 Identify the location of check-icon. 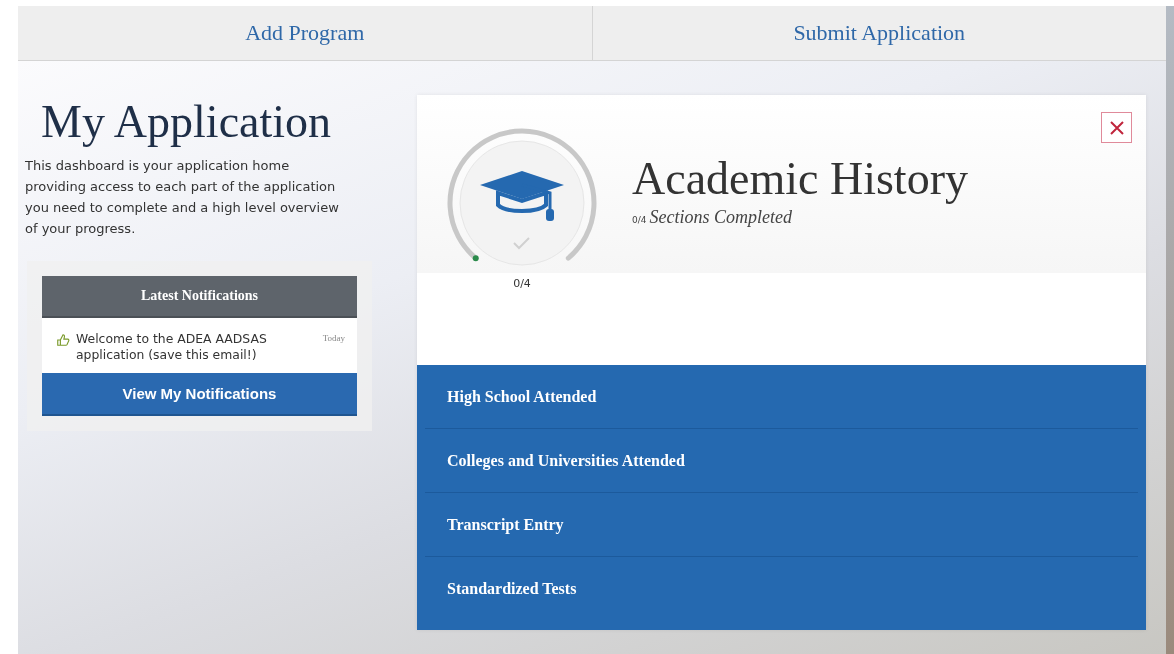
(521, 243).